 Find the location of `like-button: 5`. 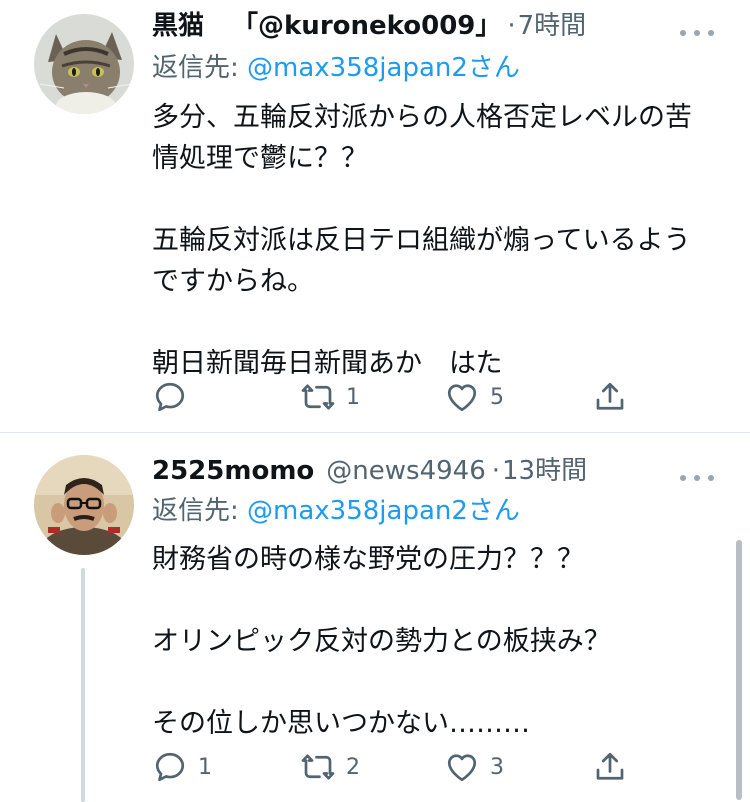

like-button: 5 is located at coordinates (474, 397).